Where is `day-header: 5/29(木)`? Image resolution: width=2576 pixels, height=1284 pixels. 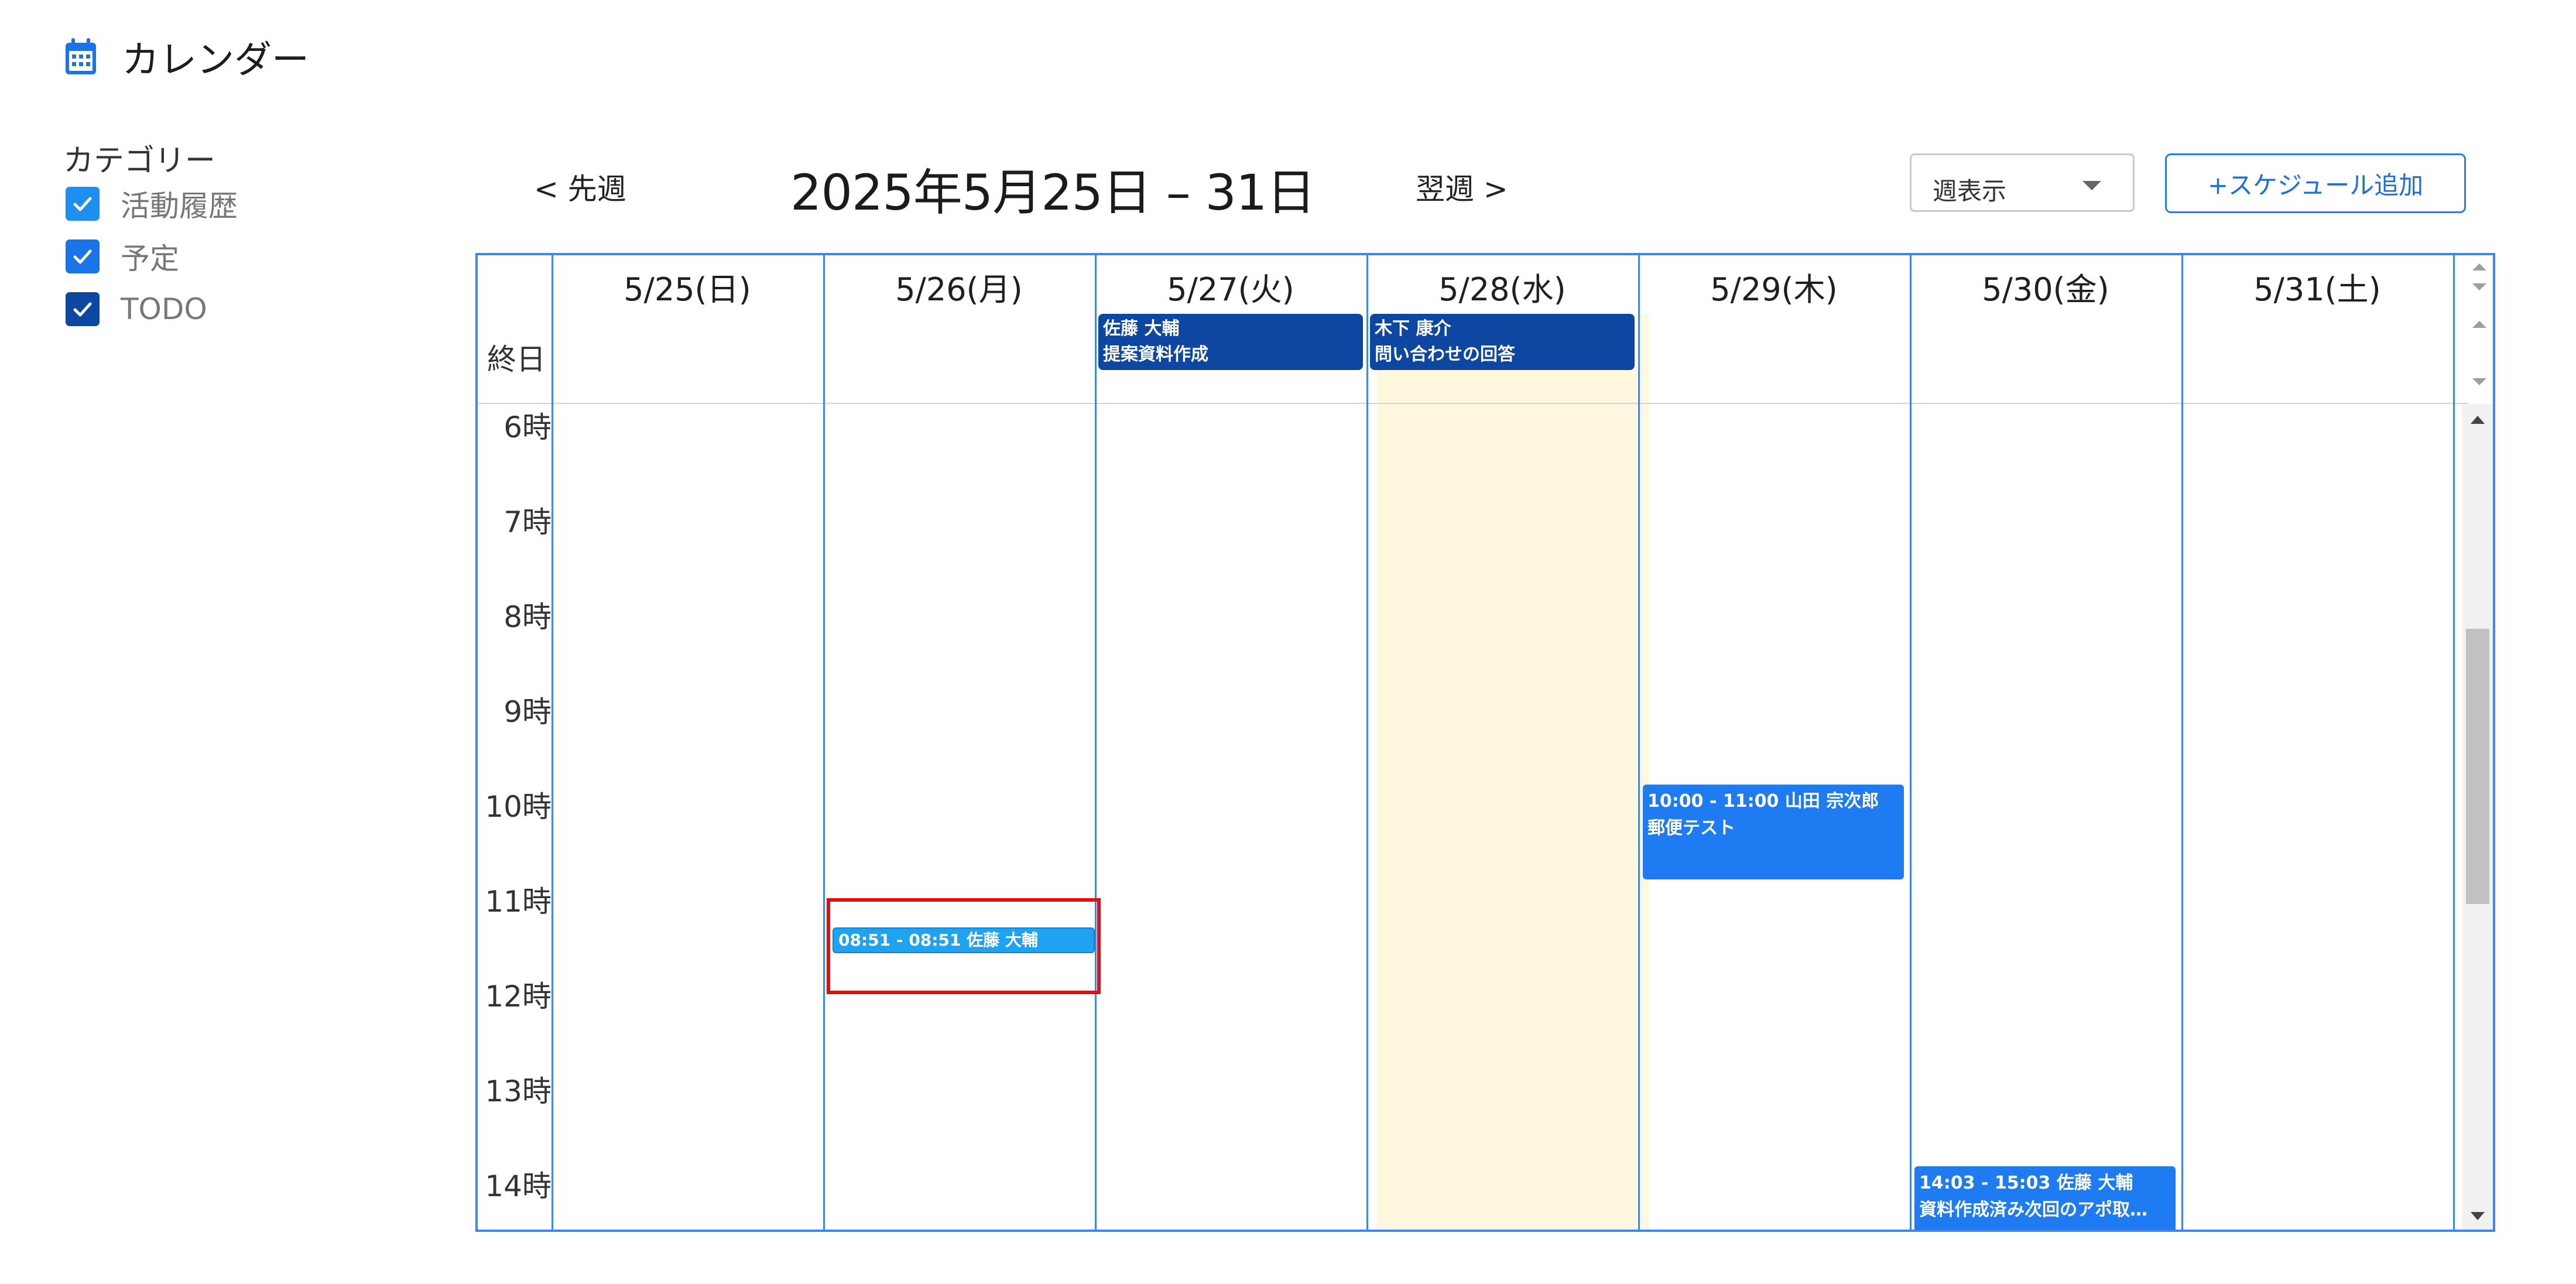
day-header: 5/29(木) is located at coordinates (1774, 289).